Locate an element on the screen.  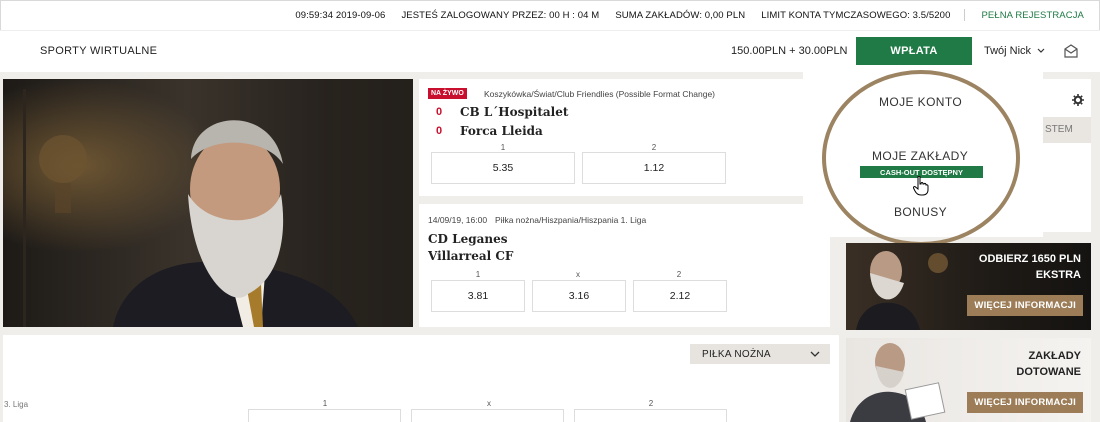
event-category: Piłka nożna/Hiszpania/Hiszpania 1. Liga is located at coordinates (571, 220).